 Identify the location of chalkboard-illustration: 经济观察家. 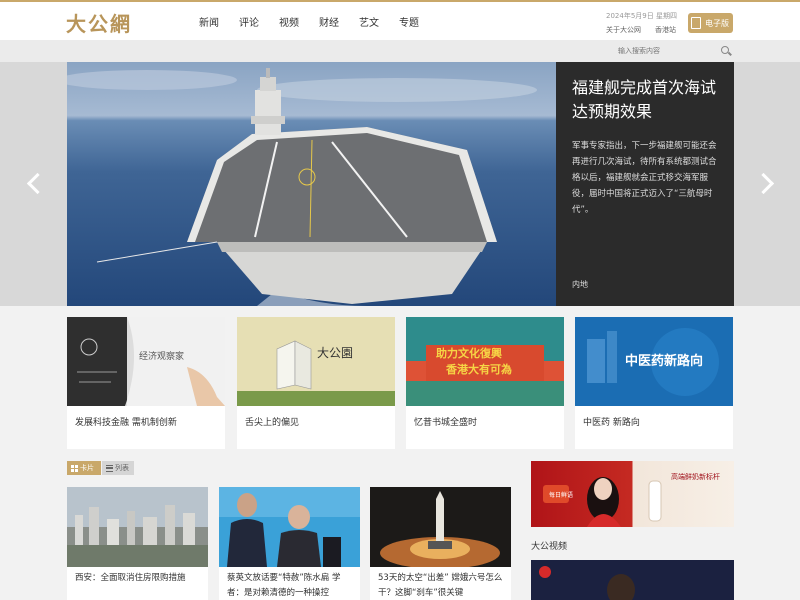
(146, 361).